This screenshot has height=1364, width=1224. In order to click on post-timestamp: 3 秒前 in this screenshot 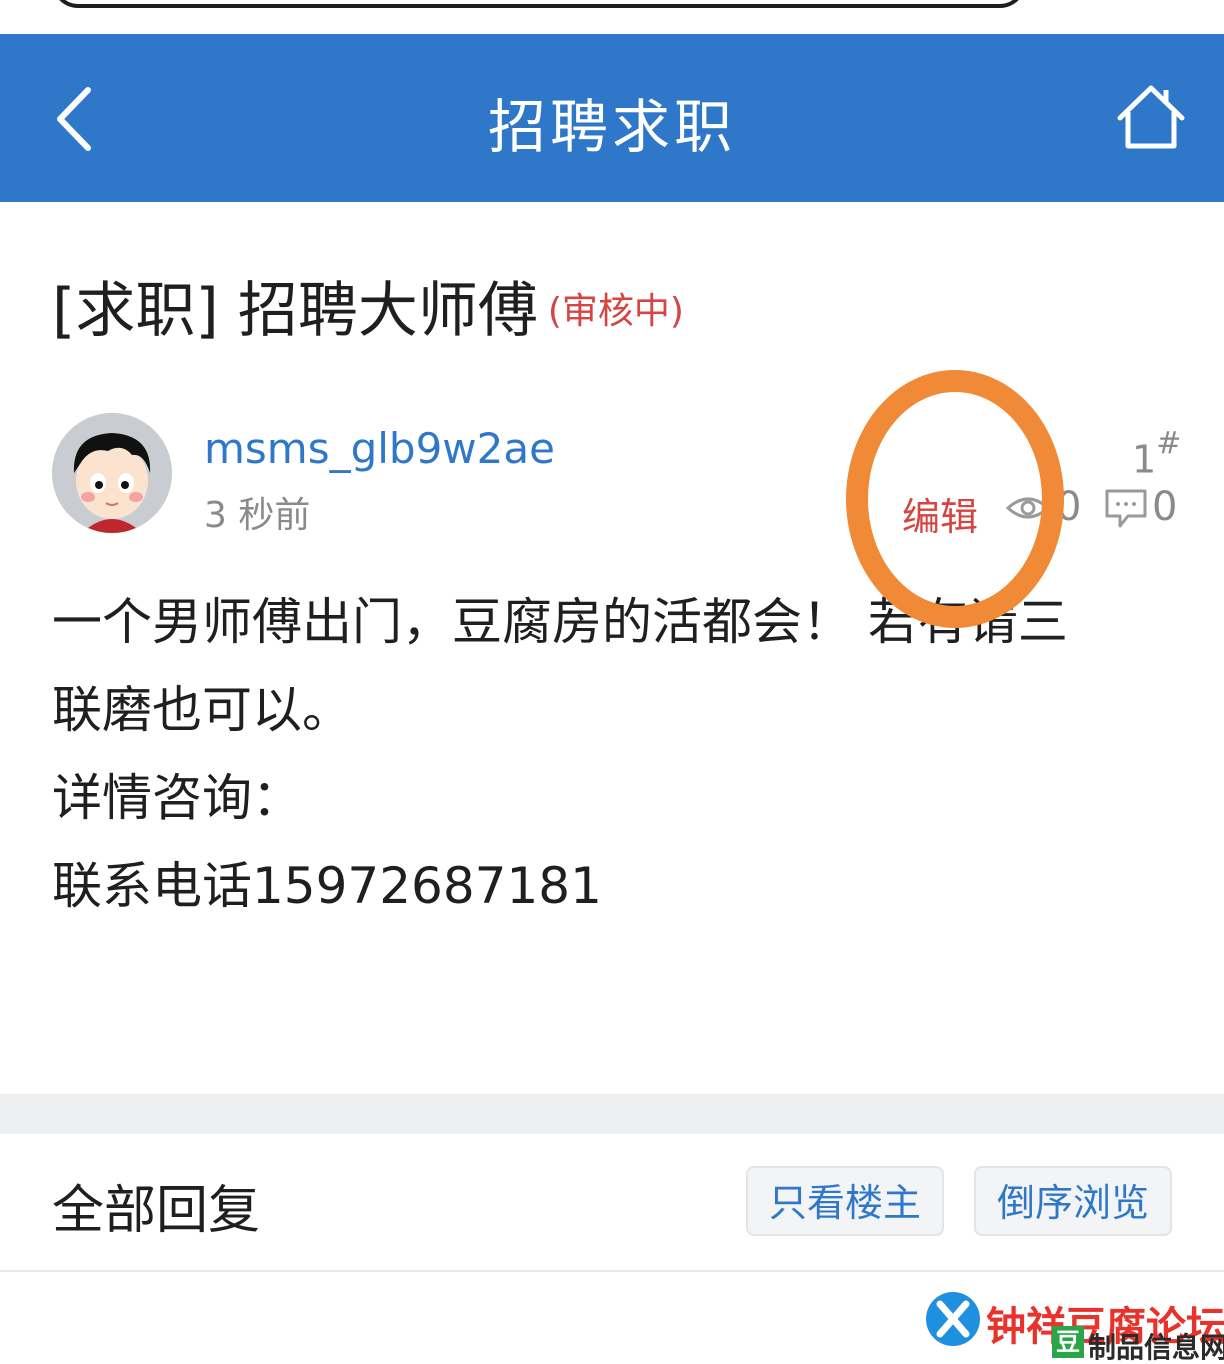, I will do `click(257, 515)`.